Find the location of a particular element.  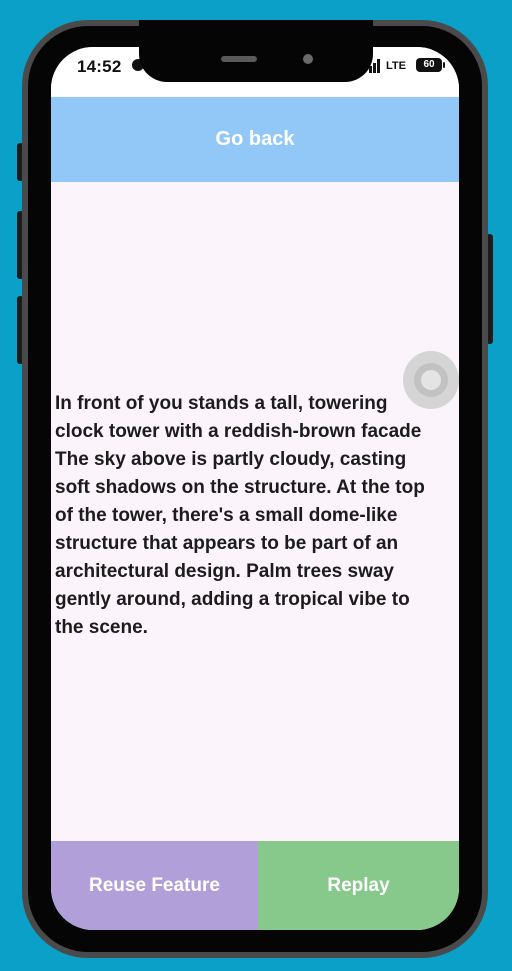

header-bar: Go back is located at coordinates (255, 139).